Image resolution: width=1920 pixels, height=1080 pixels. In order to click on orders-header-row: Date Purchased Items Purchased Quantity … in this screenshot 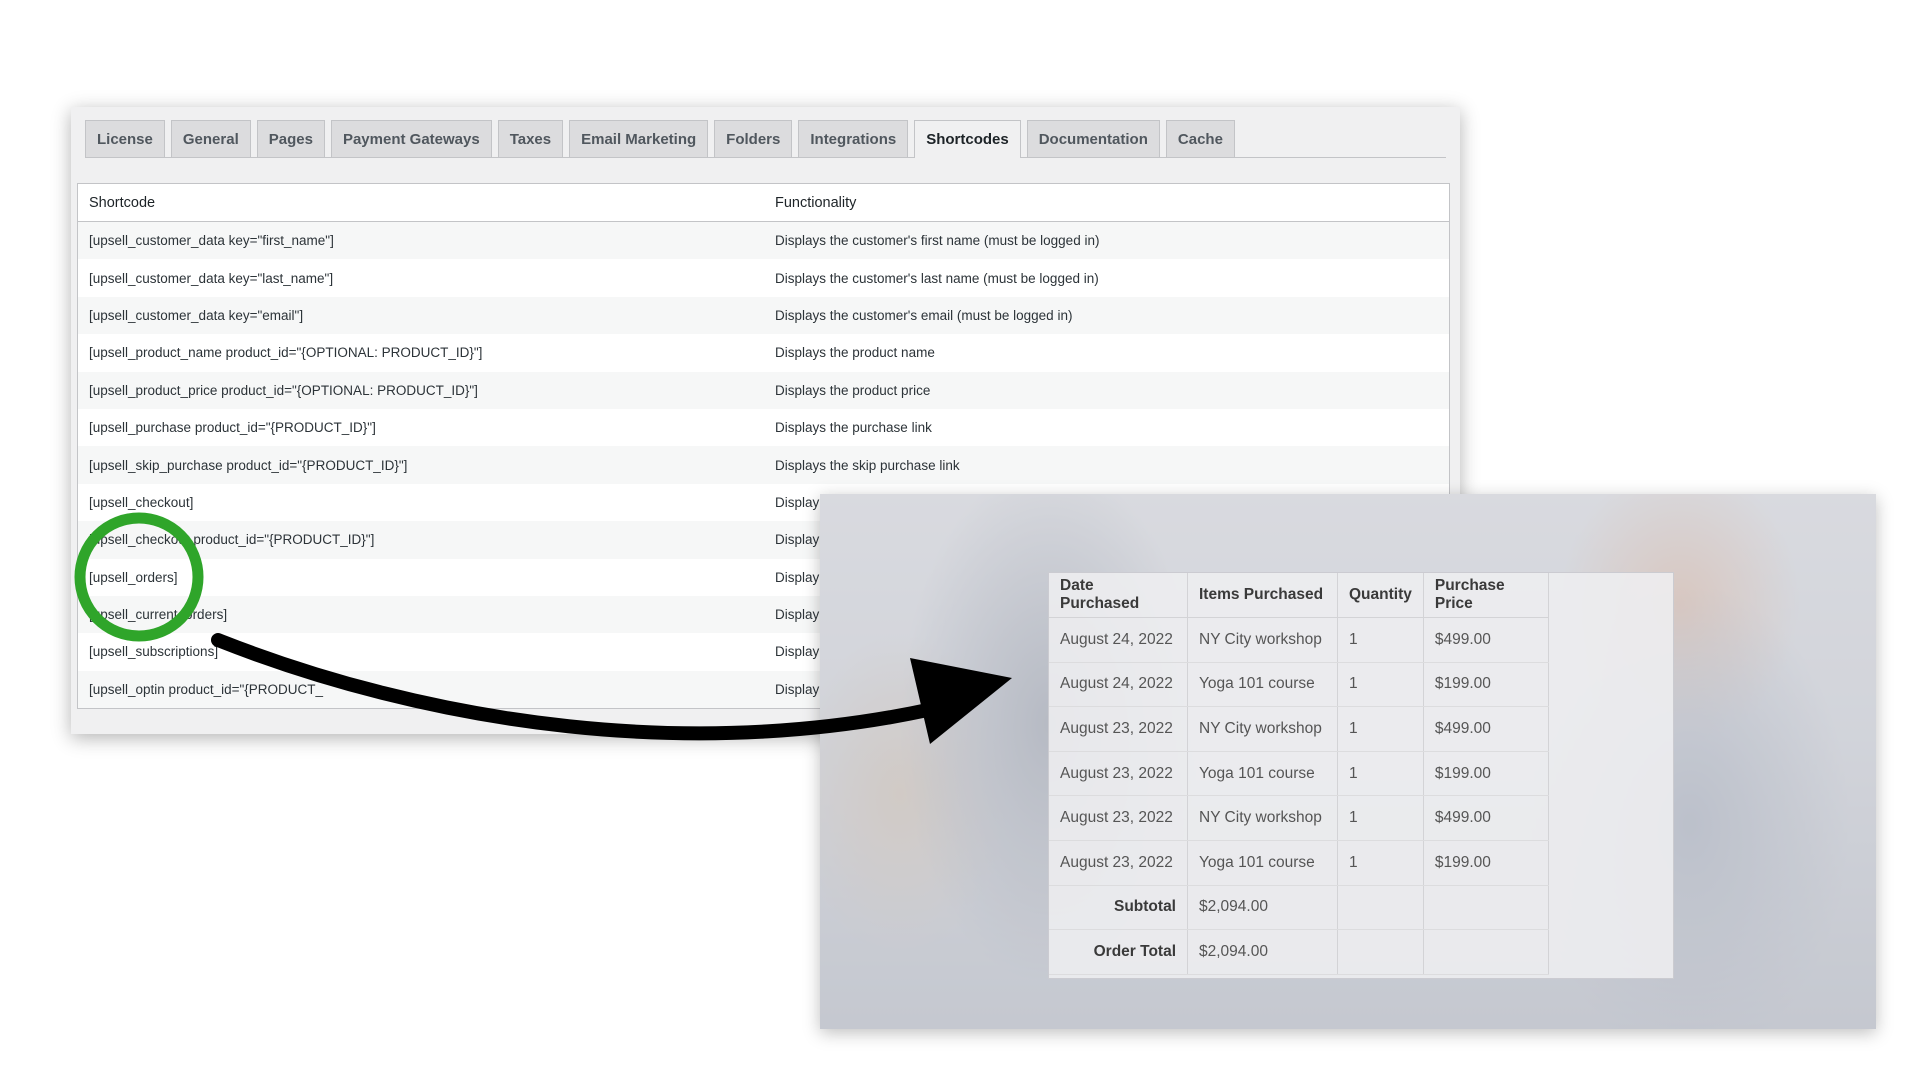, I will do `click(1299, 595)`.